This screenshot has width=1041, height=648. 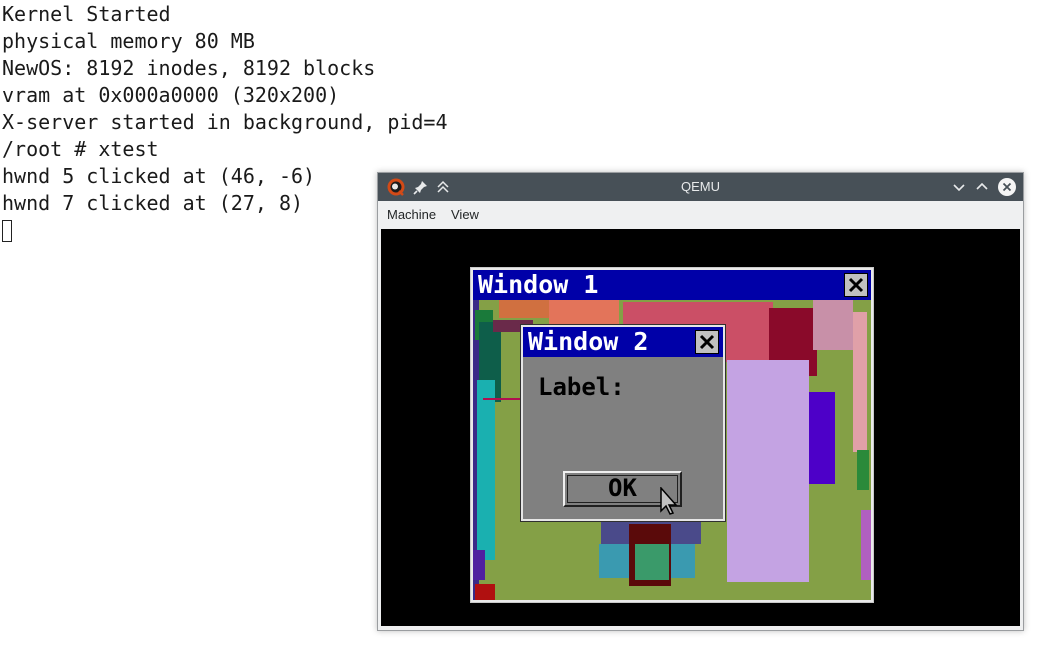 What do you see at coordinates (538, 284) in the screenshot?
I see `window1-title: Window 1` at bounding box center [538, 284].